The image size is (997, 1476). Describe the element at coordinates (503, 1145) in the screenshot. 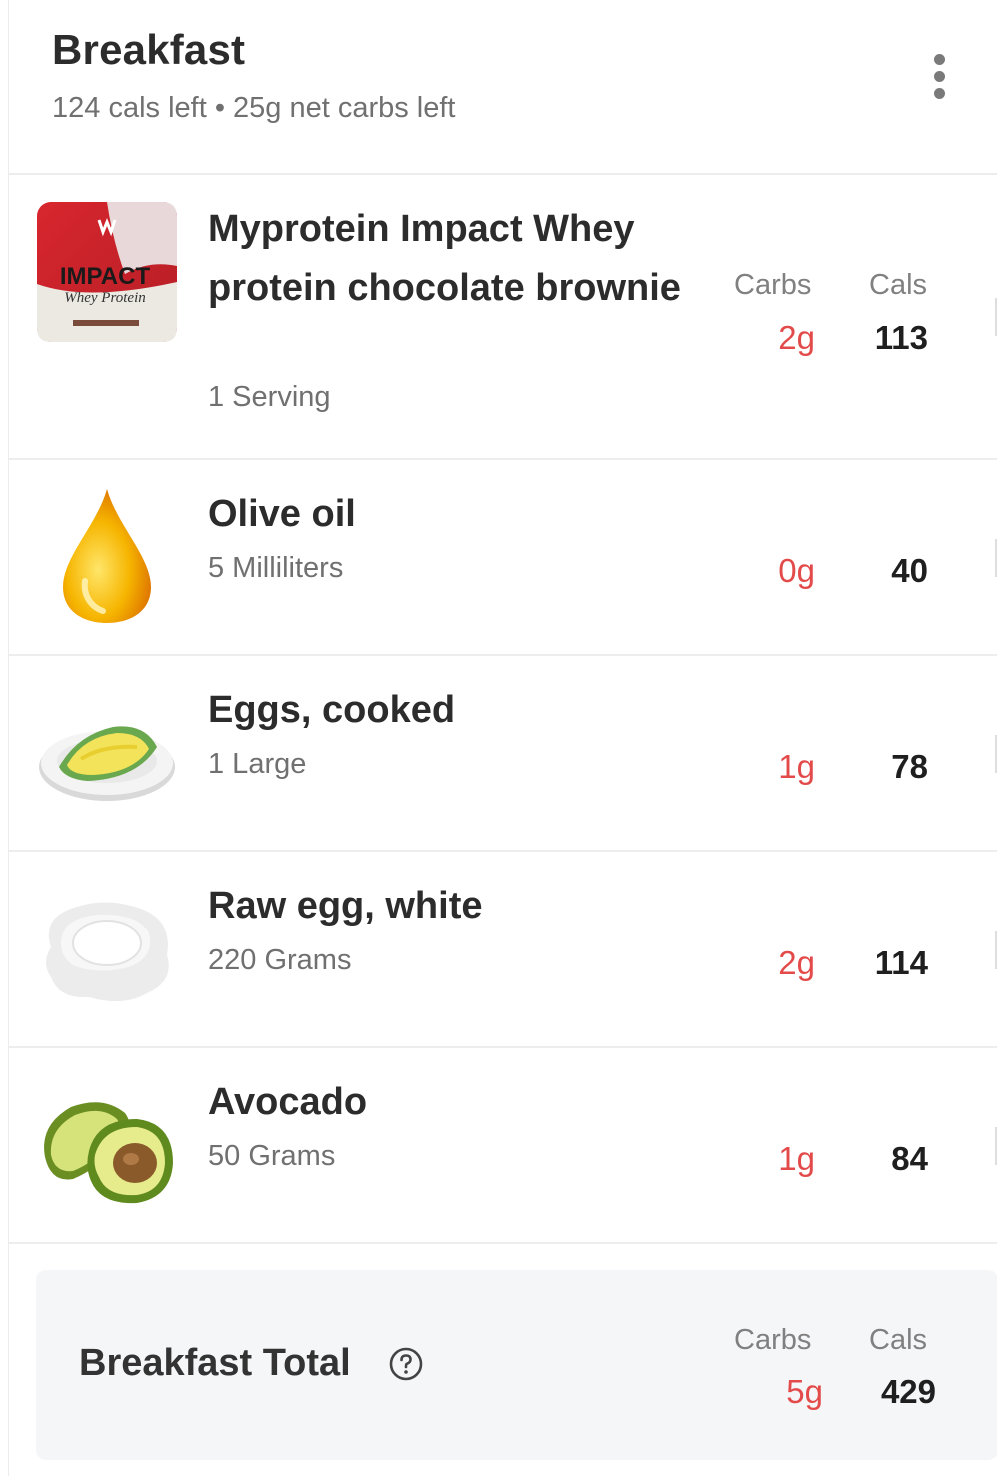

I see `food-entry-row: Avocado 50 Grams 1g 84` at that location.